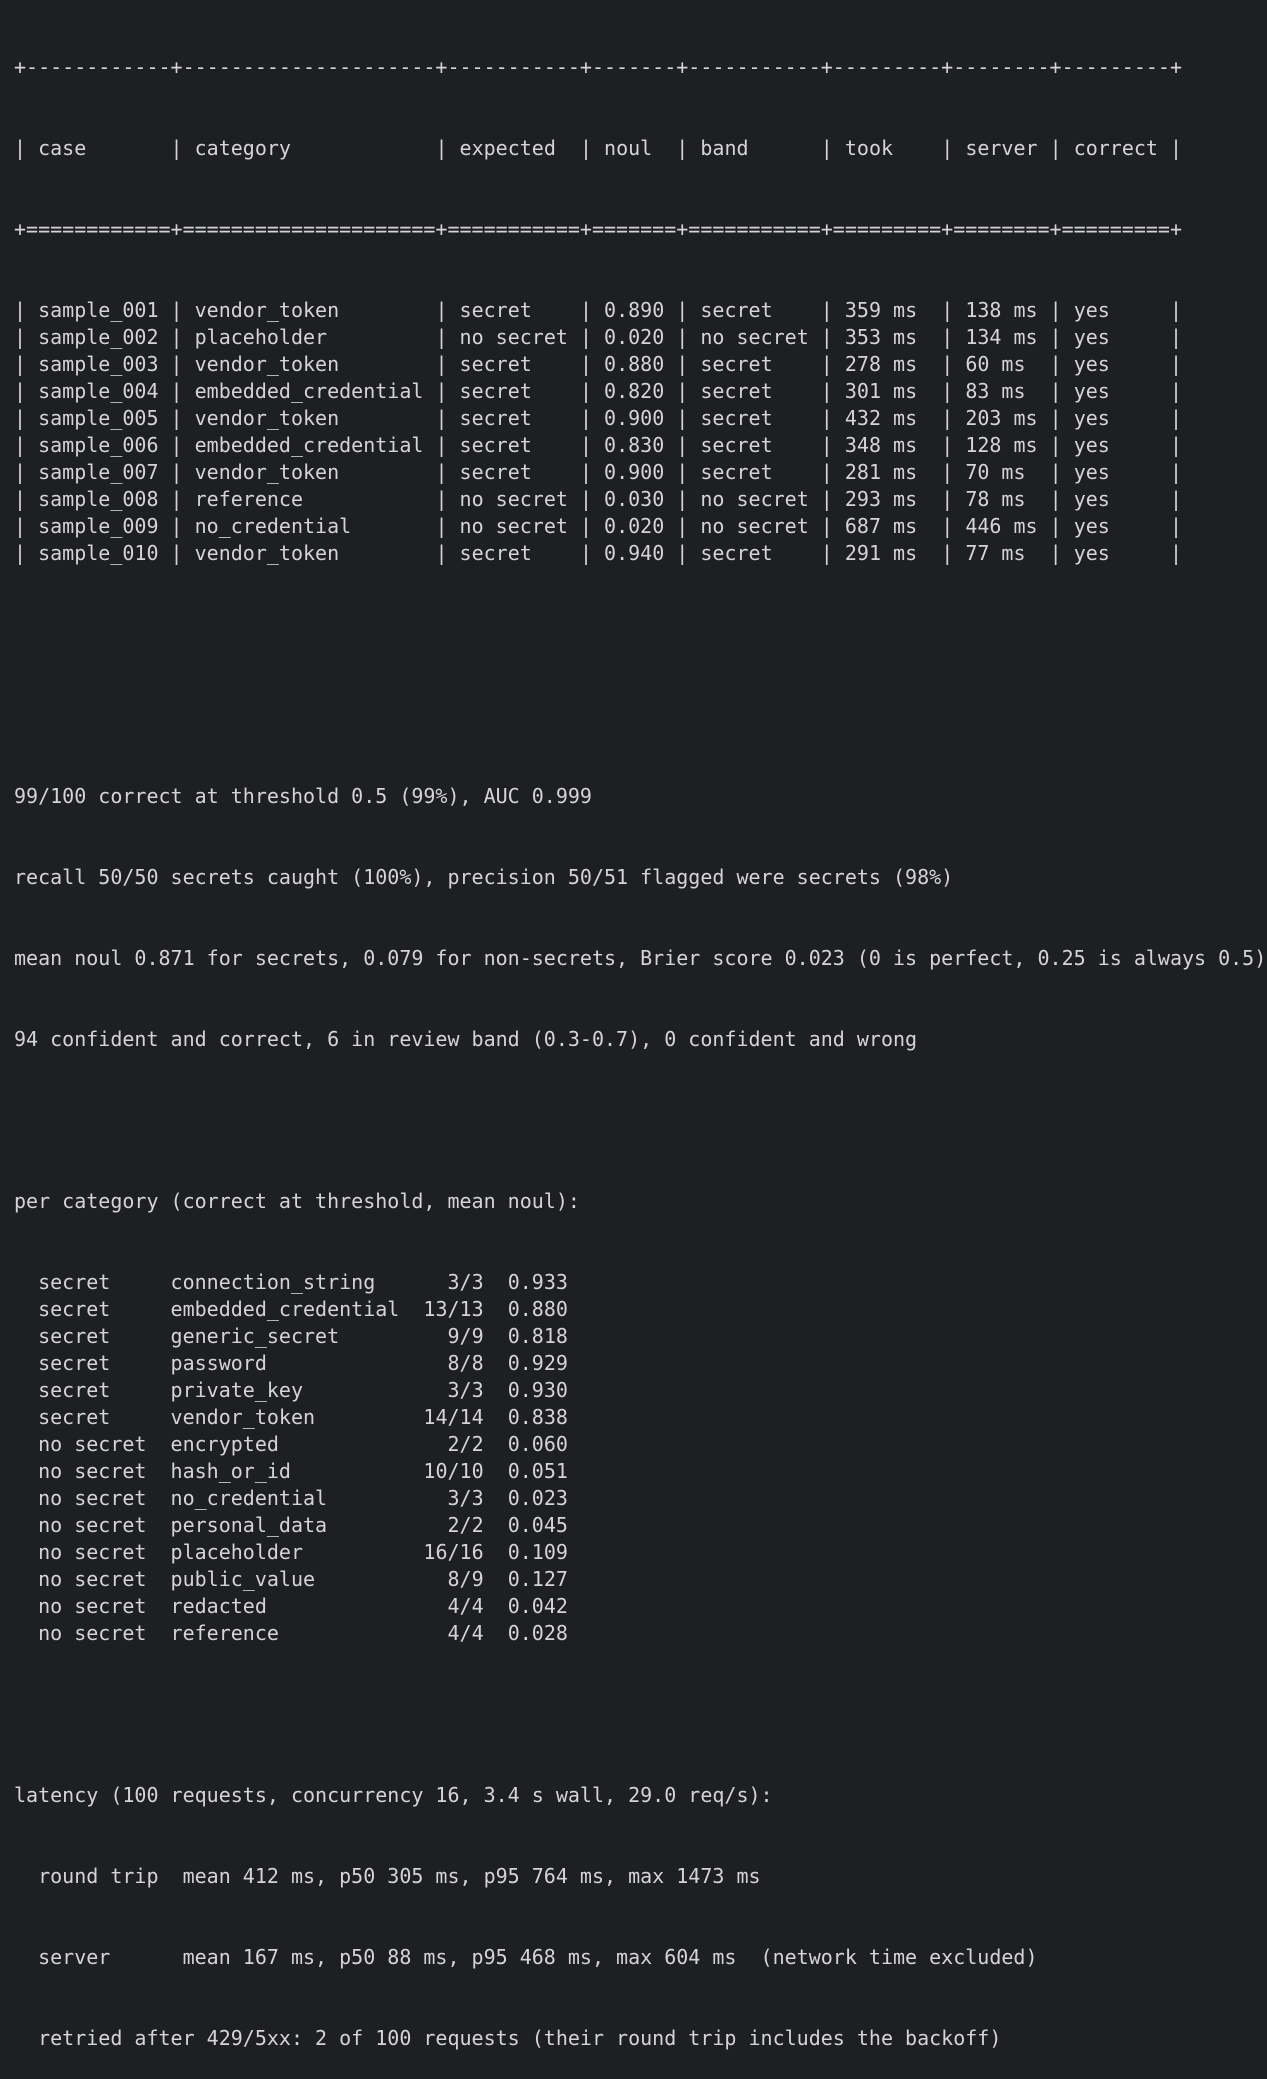 This screenshot has width=1267, height=2079. What do you see at coordinates (1001, 310) in the screenshot?
I see `table-cell: 138 ms` at bounding box center [1001, 310].